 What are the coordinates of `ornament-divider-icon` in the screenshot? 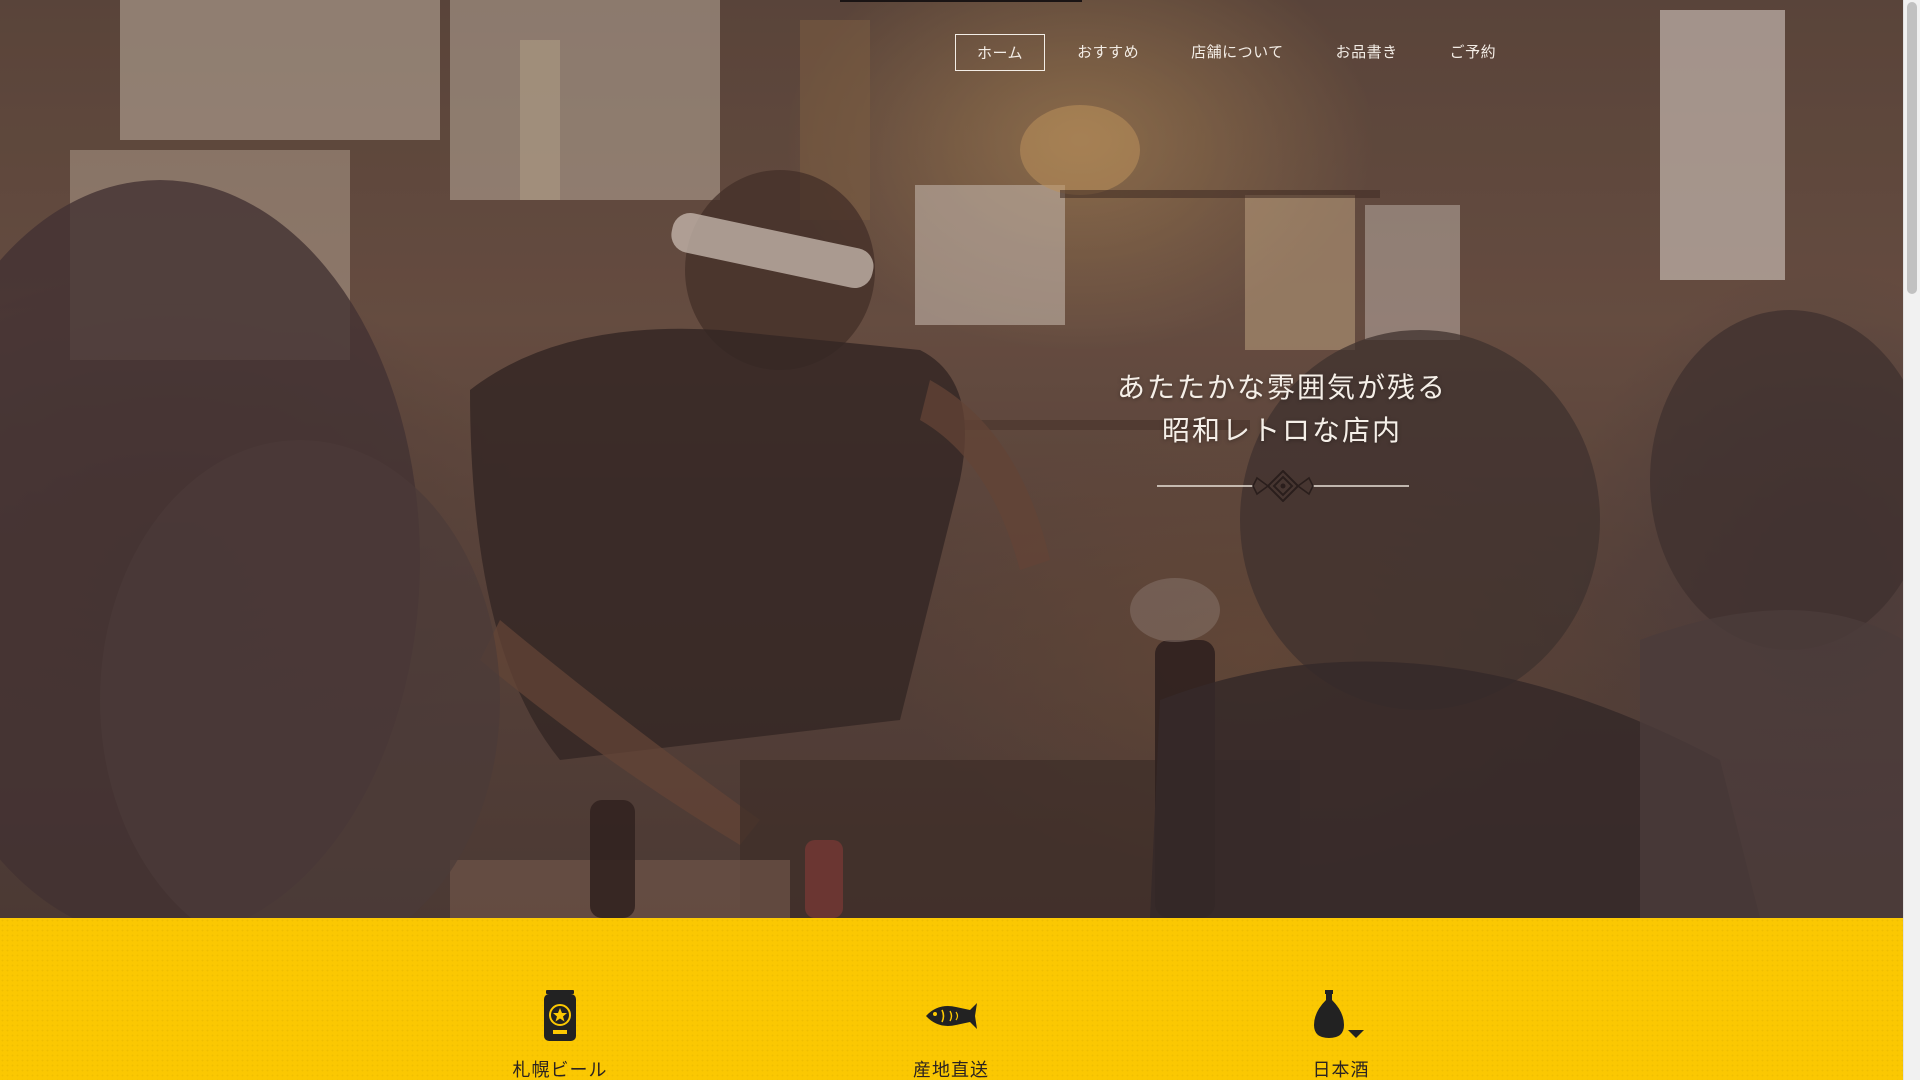 It's located at (1283, 486).